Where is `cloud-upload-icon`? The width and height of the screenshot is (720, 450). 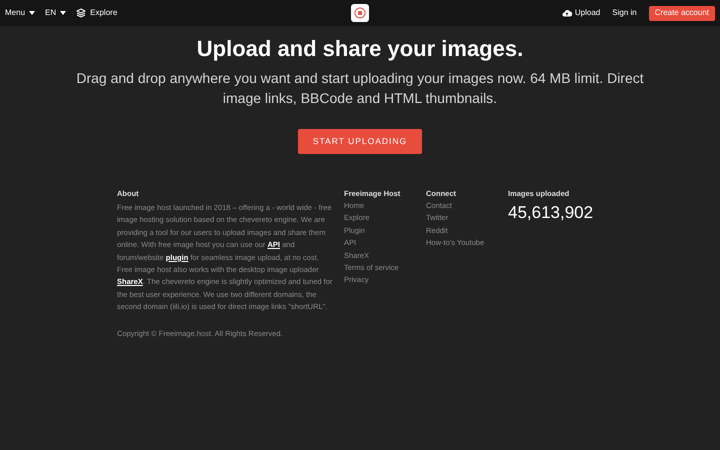
cloud-upload-icon is located at coordinates (567, 13).